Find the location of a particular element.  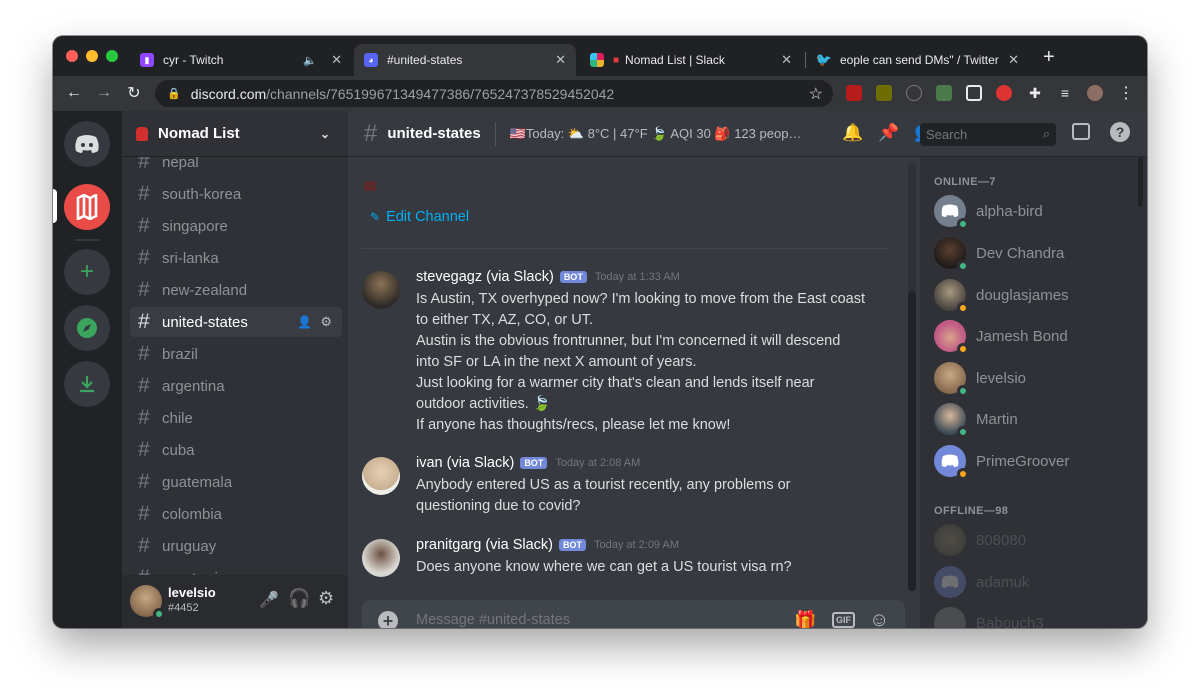

member-item: Babouch3 is located at coordinates (989, 615).